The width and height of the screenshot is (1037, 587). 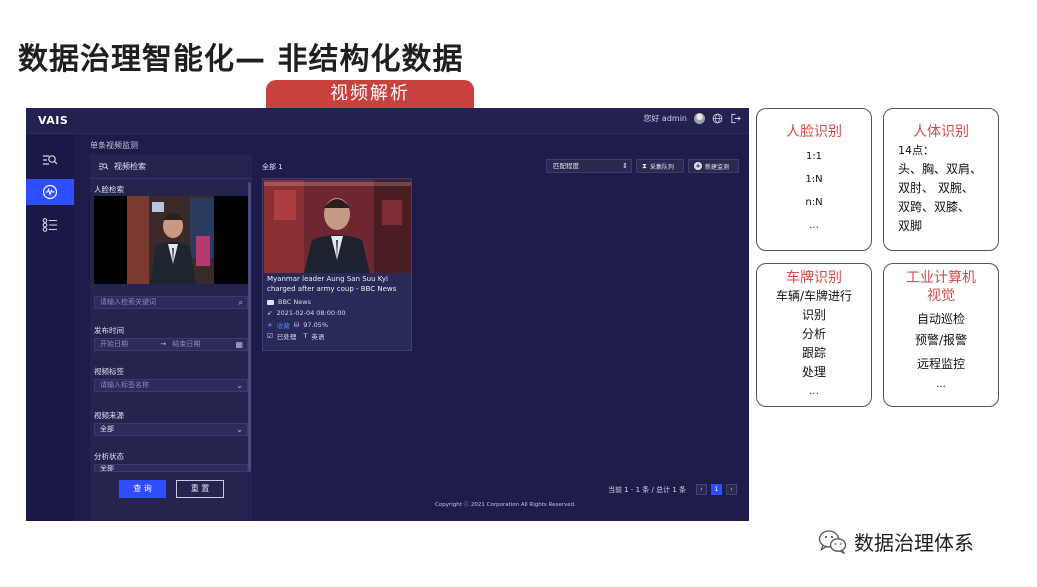 What do you see at coordinates (240, 302) in the screenshot?
I see `search-icon: ⌕` at bounding box center [240, 302].